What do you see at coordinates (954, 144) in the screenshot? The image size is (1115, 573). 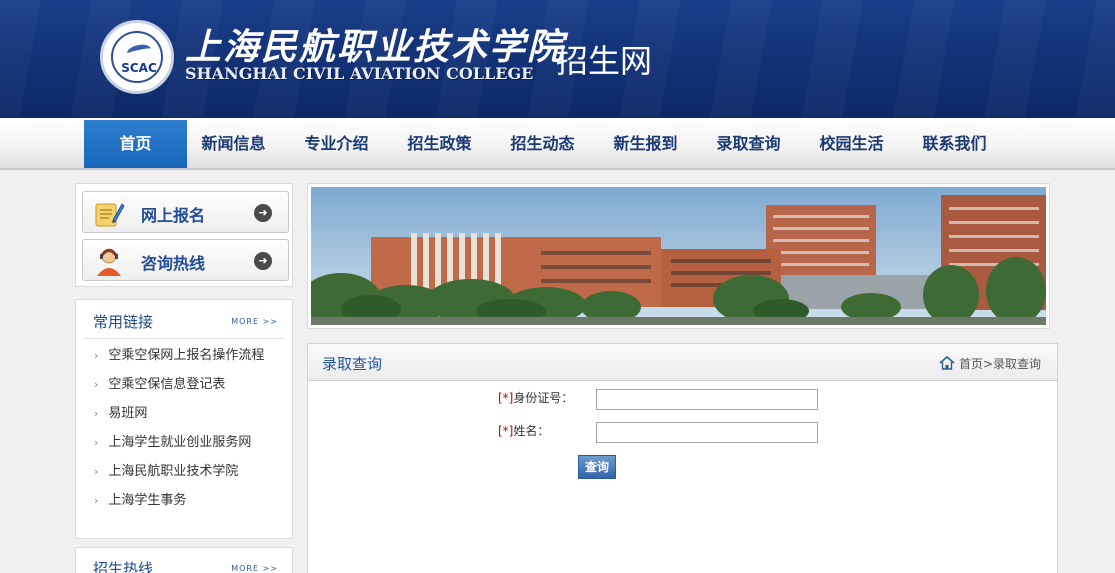 I see `nav-item-contact: 联系我们` at bounding box center [954, 144].